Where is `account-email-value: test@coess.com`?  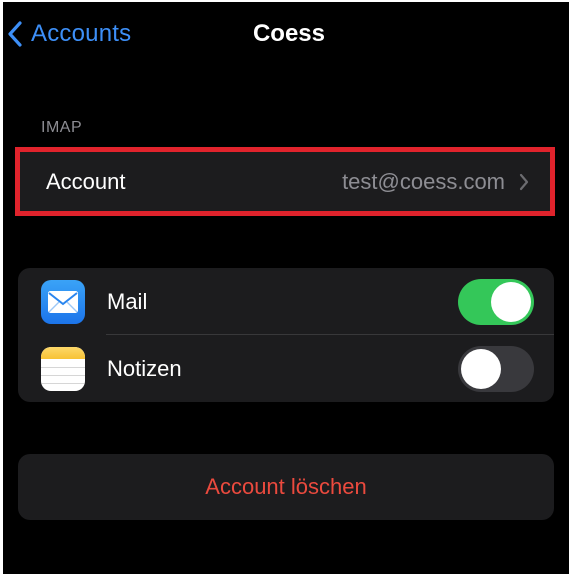
account-email-value: test@coess.com is located at coordinates (423, 181).